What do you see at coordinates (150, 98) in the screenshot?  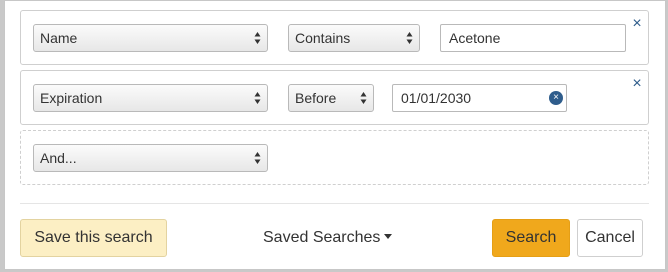 I see `field-select: Expiration` at bounding box center [150, 98].